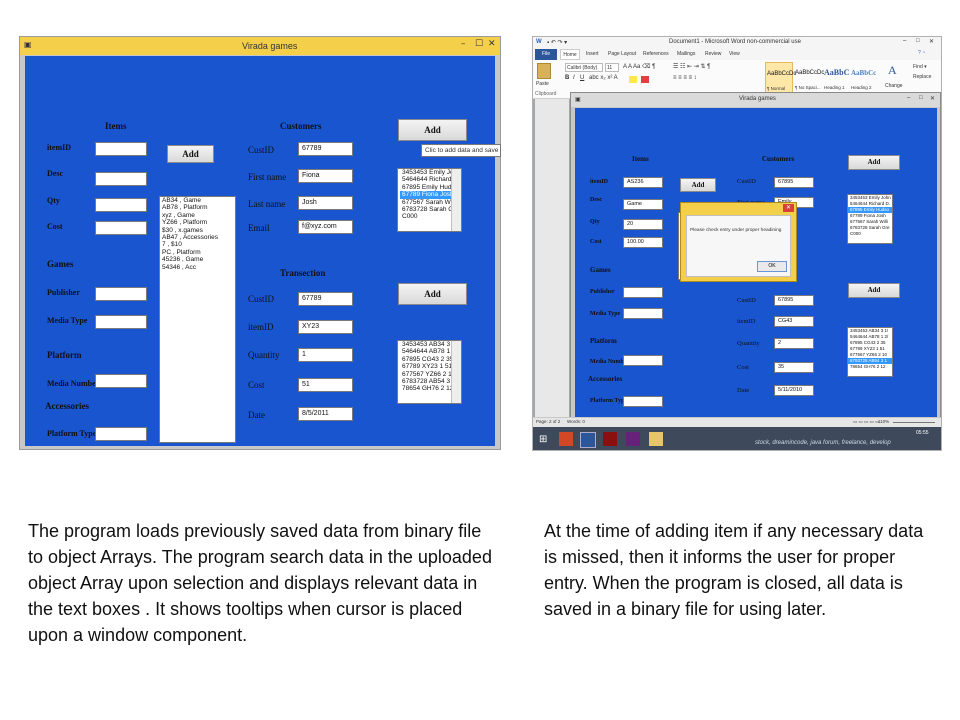  I want to click on italic-button: I, so click(574, 78).